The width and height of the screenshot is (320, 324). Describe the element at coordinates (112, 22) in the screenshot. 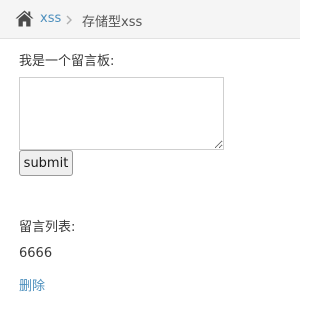

I see `breadcrumb-current: 存储型xss` at that location.